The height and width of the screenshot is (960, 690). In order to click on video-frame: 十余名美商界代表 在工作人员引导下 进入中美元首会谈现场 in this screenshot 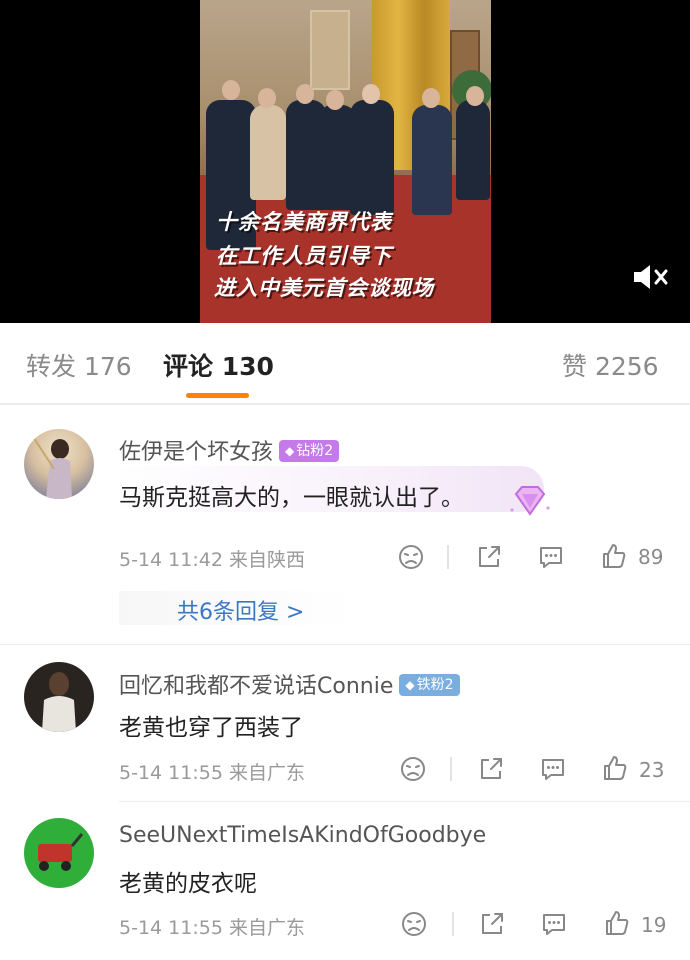, I will do `click(345, 161)`.